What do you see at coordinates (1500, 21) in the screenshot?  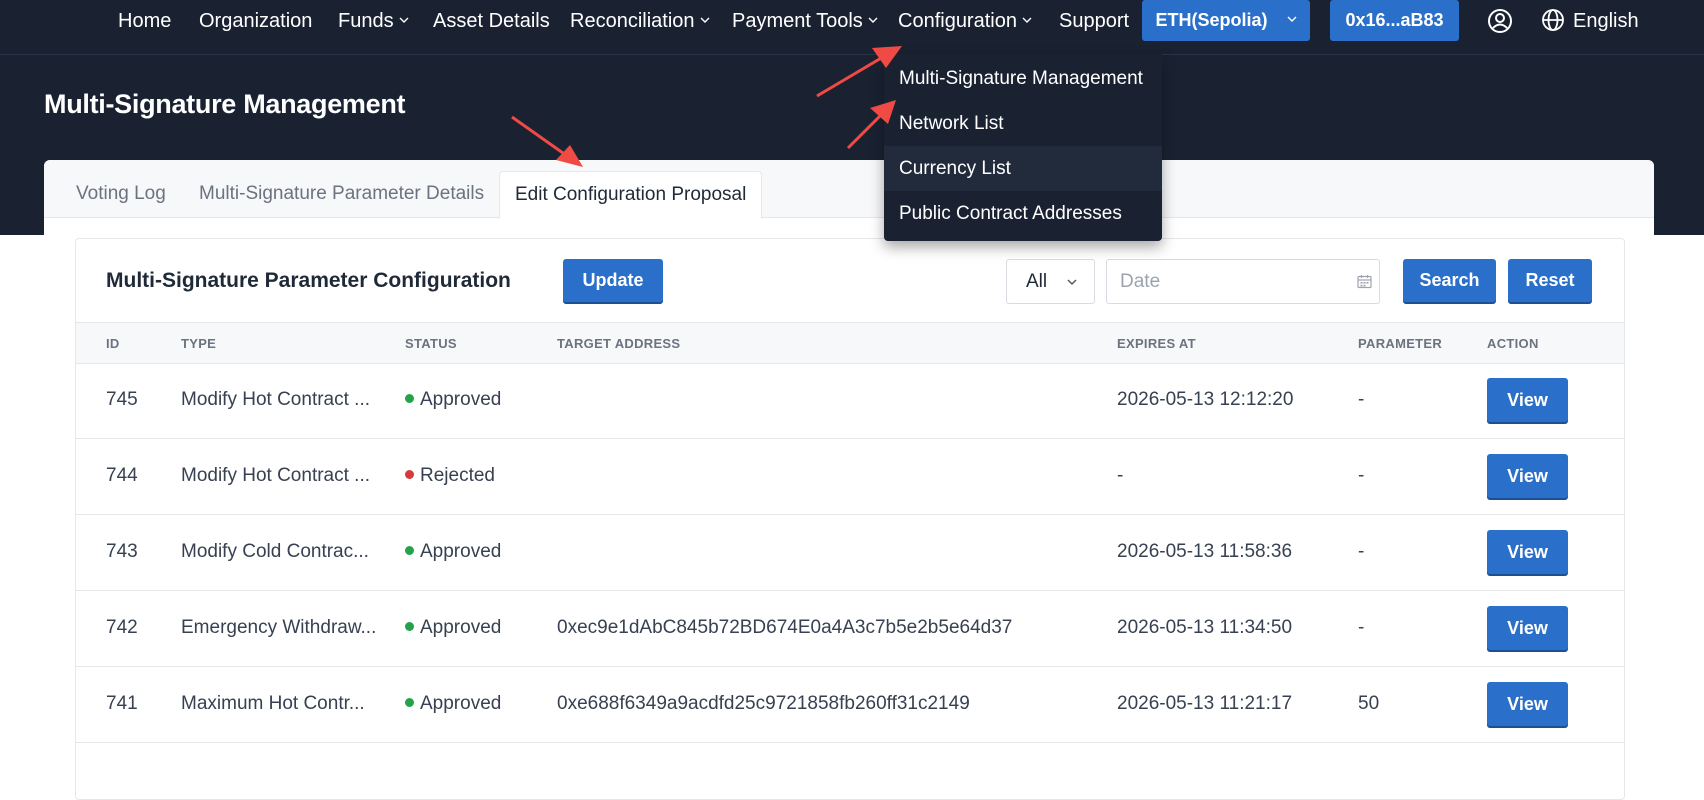 I see `user-circle-icon` at bounding box center [1500, 21].